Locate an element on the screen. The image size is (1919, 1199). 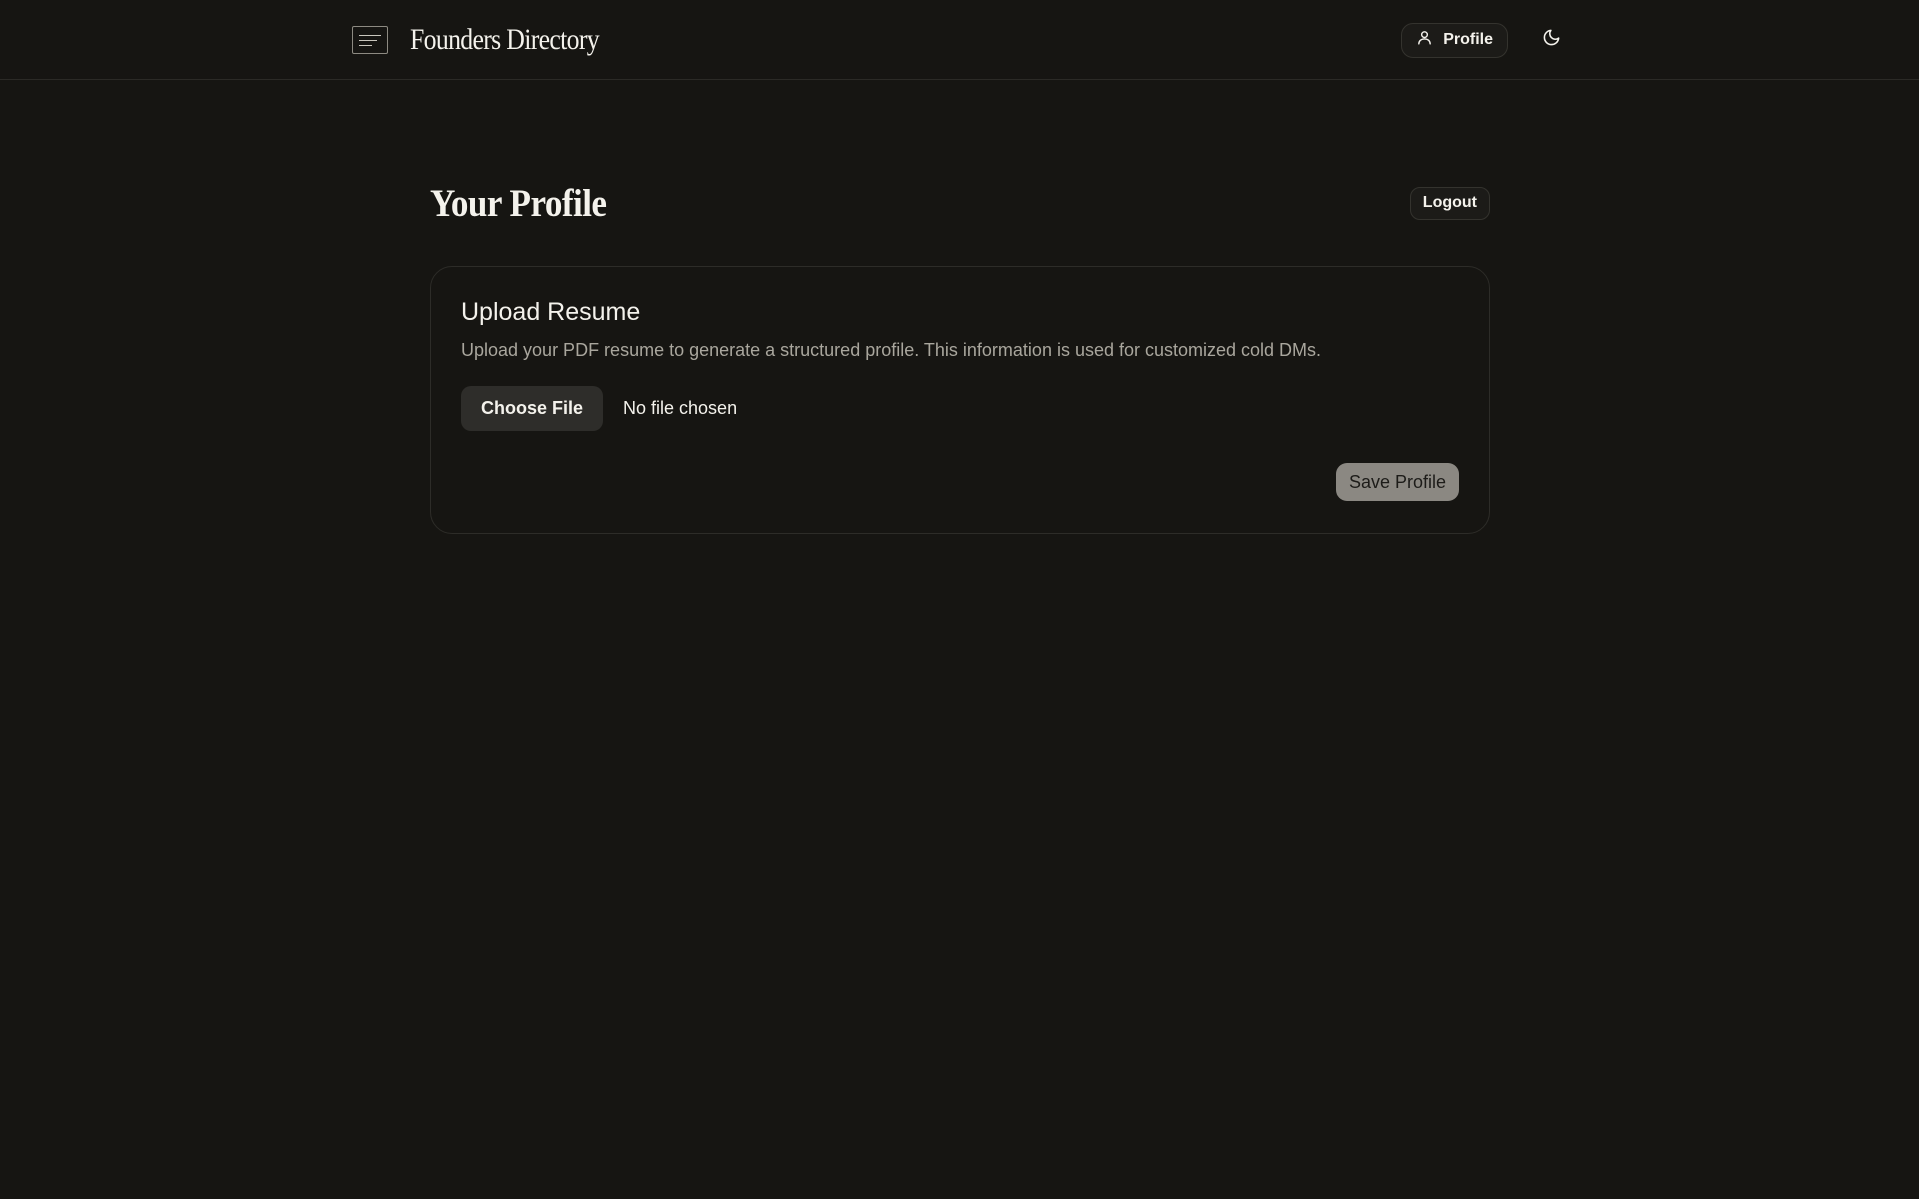
brand: Founders Directory is located at coordinates (491, 40).